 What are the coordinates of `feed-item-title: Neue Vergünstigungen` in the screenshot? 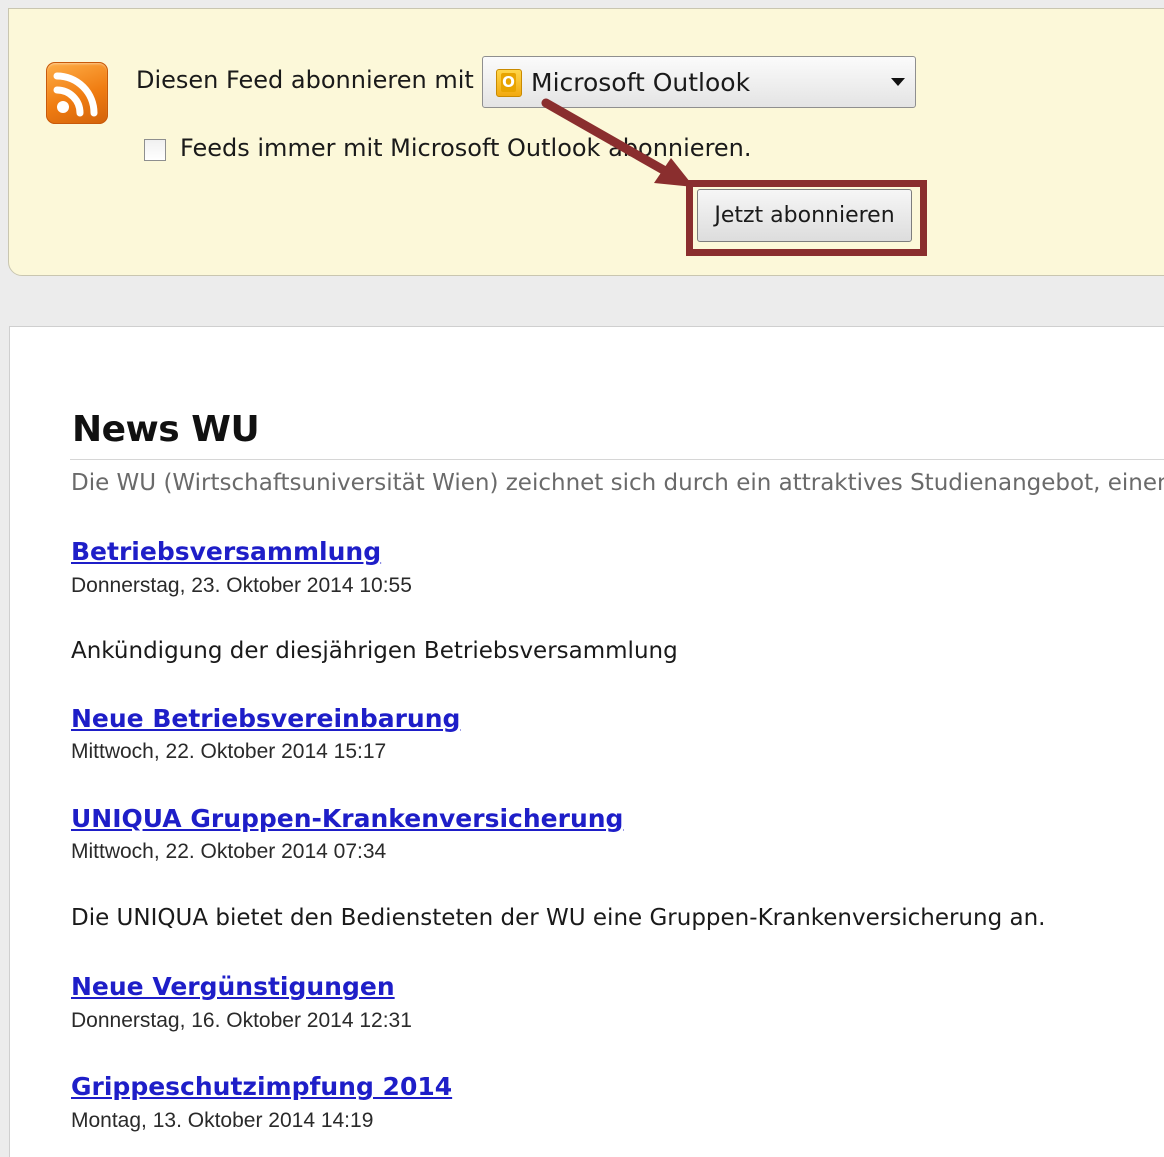 It's located at (233, 986).